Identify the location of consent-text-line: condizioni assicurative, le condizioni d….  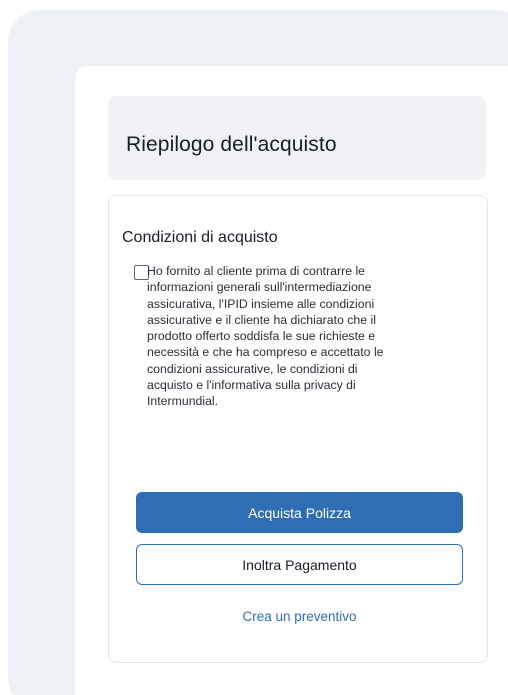
(252, 368).